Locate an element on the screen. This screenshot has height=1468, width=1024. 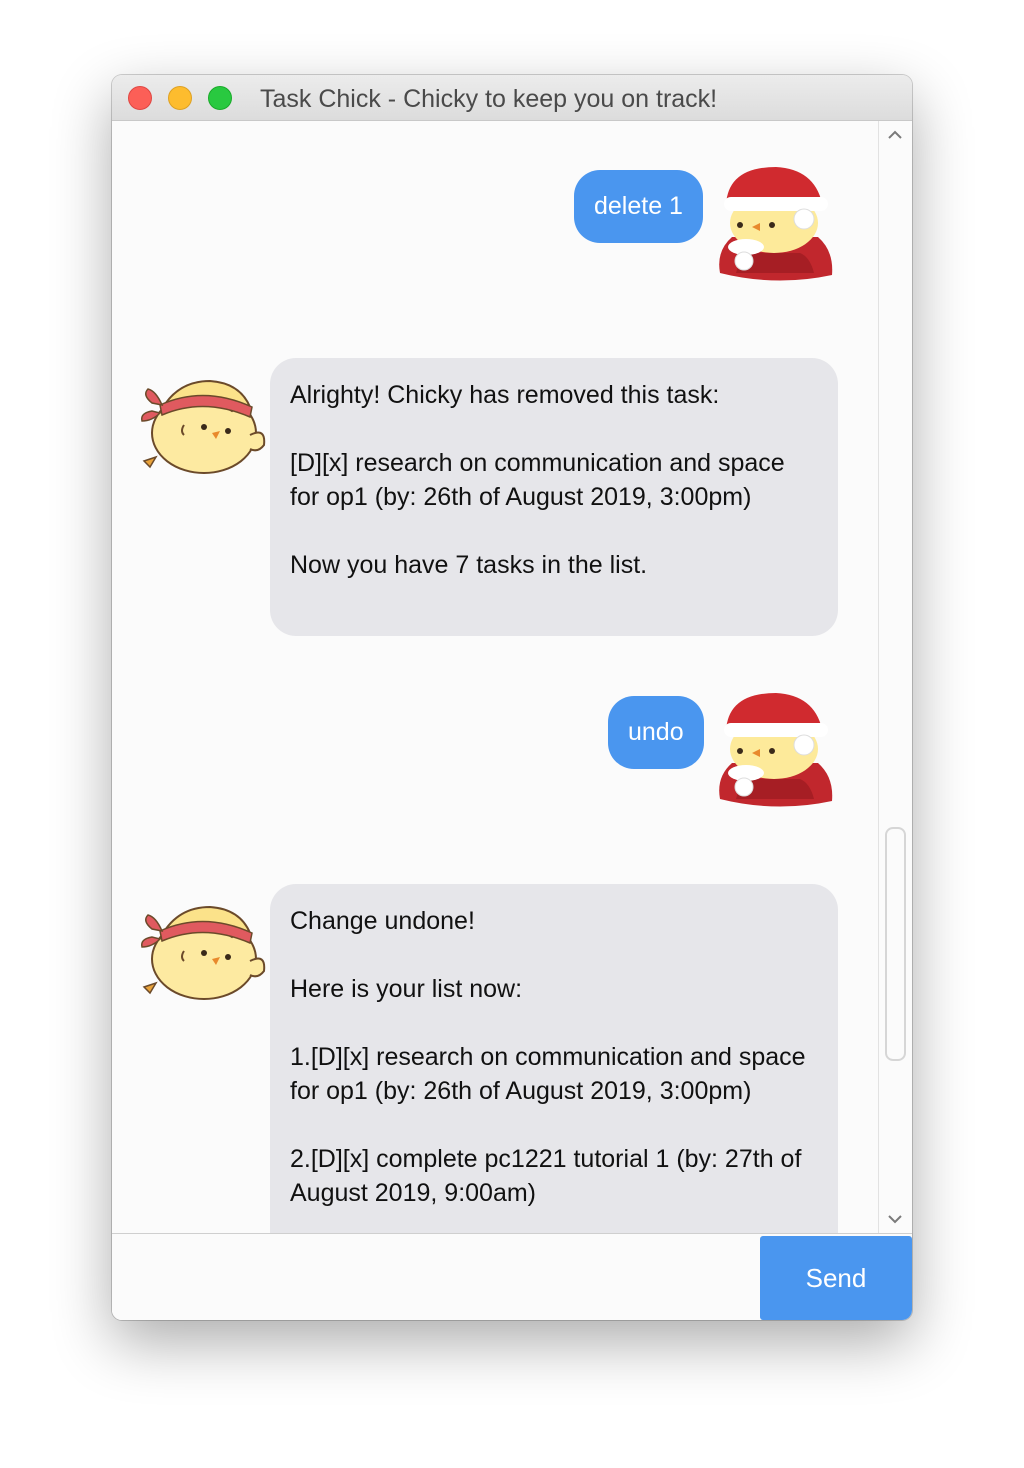
close-window-button is located at coordinates (140, 98).